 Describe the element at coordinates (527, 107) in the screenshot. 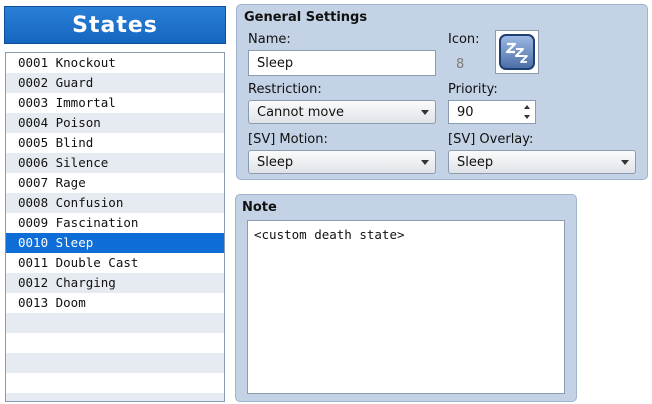

I see `spin-up-icon` at that location.